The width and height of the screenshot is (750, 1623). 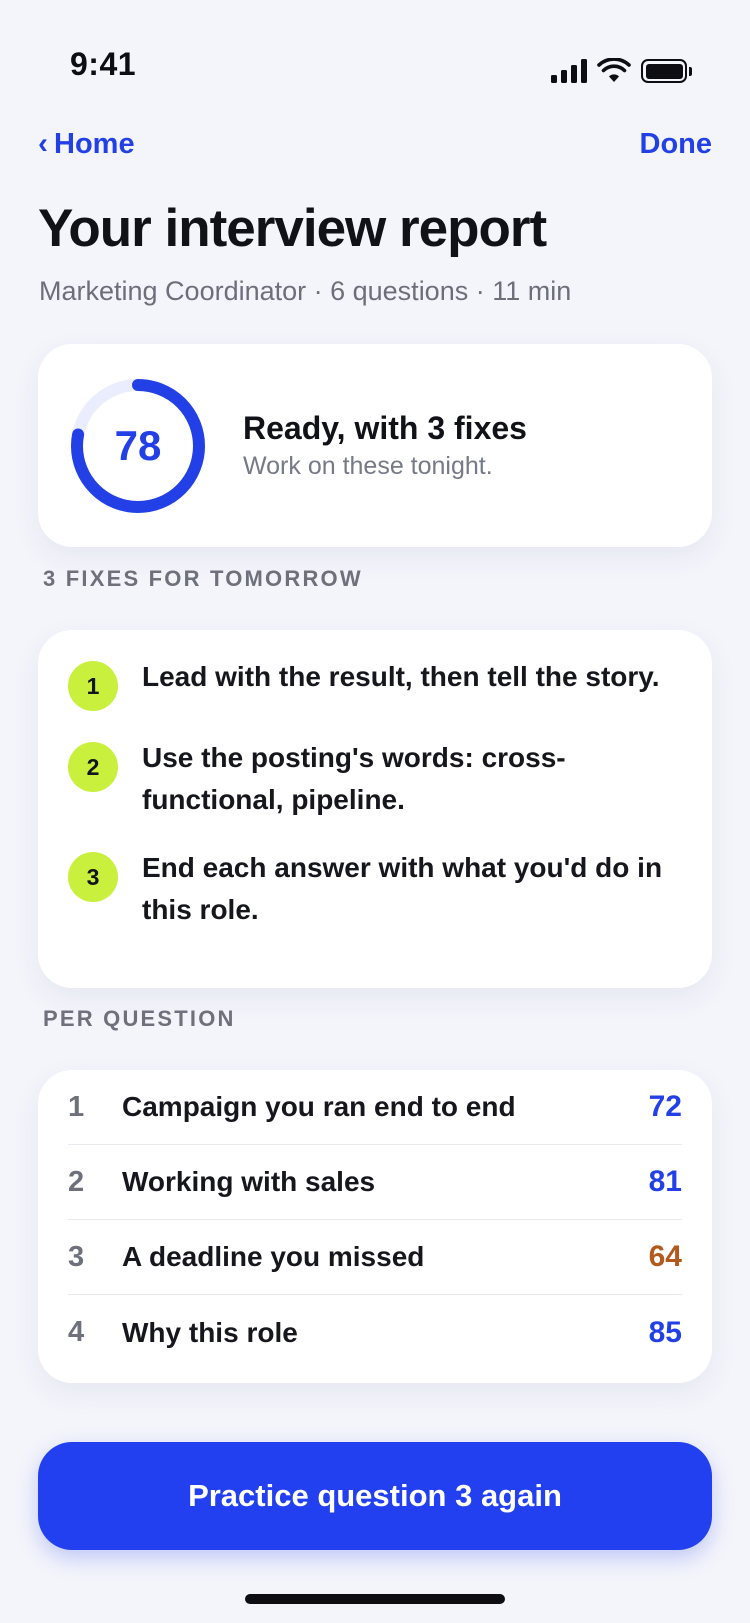 I want to click on back-button: ‹ Home, so click(x=86, y=144).